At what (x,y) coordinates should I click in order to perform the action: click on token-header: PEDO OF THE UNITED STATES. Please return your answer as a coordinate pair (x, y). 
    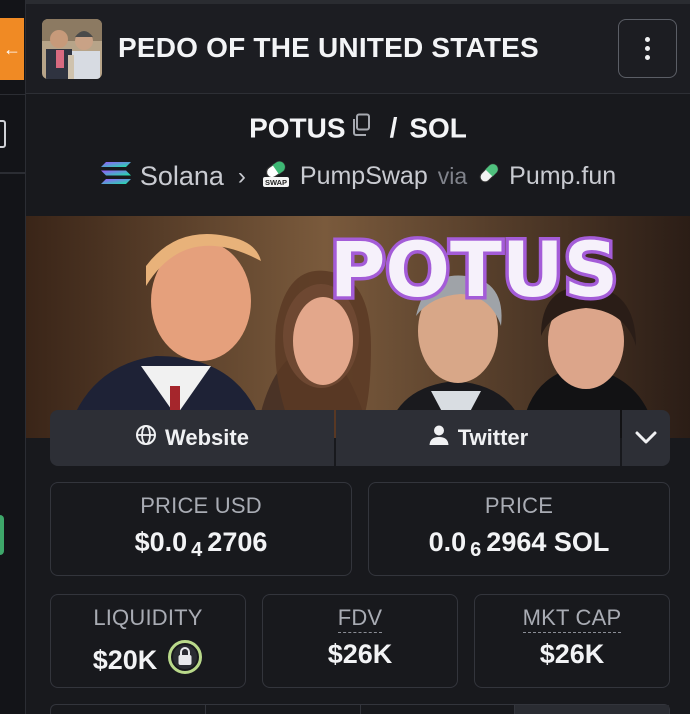
    Looking at the image, I should click on (358, 49).